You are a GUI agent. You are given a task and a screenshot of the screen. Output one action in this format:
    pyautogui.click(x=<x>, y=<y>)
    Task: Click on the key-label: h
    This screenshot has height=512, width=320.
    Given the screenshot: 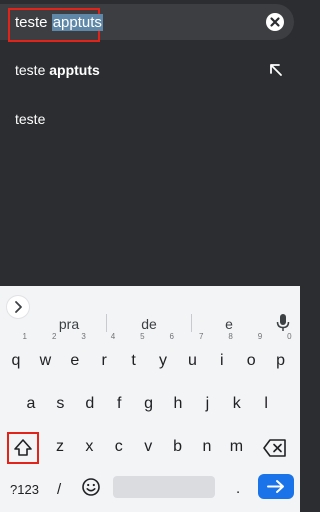 What is the action you would take?
    pyautogui.click(x=178, y=403)
    